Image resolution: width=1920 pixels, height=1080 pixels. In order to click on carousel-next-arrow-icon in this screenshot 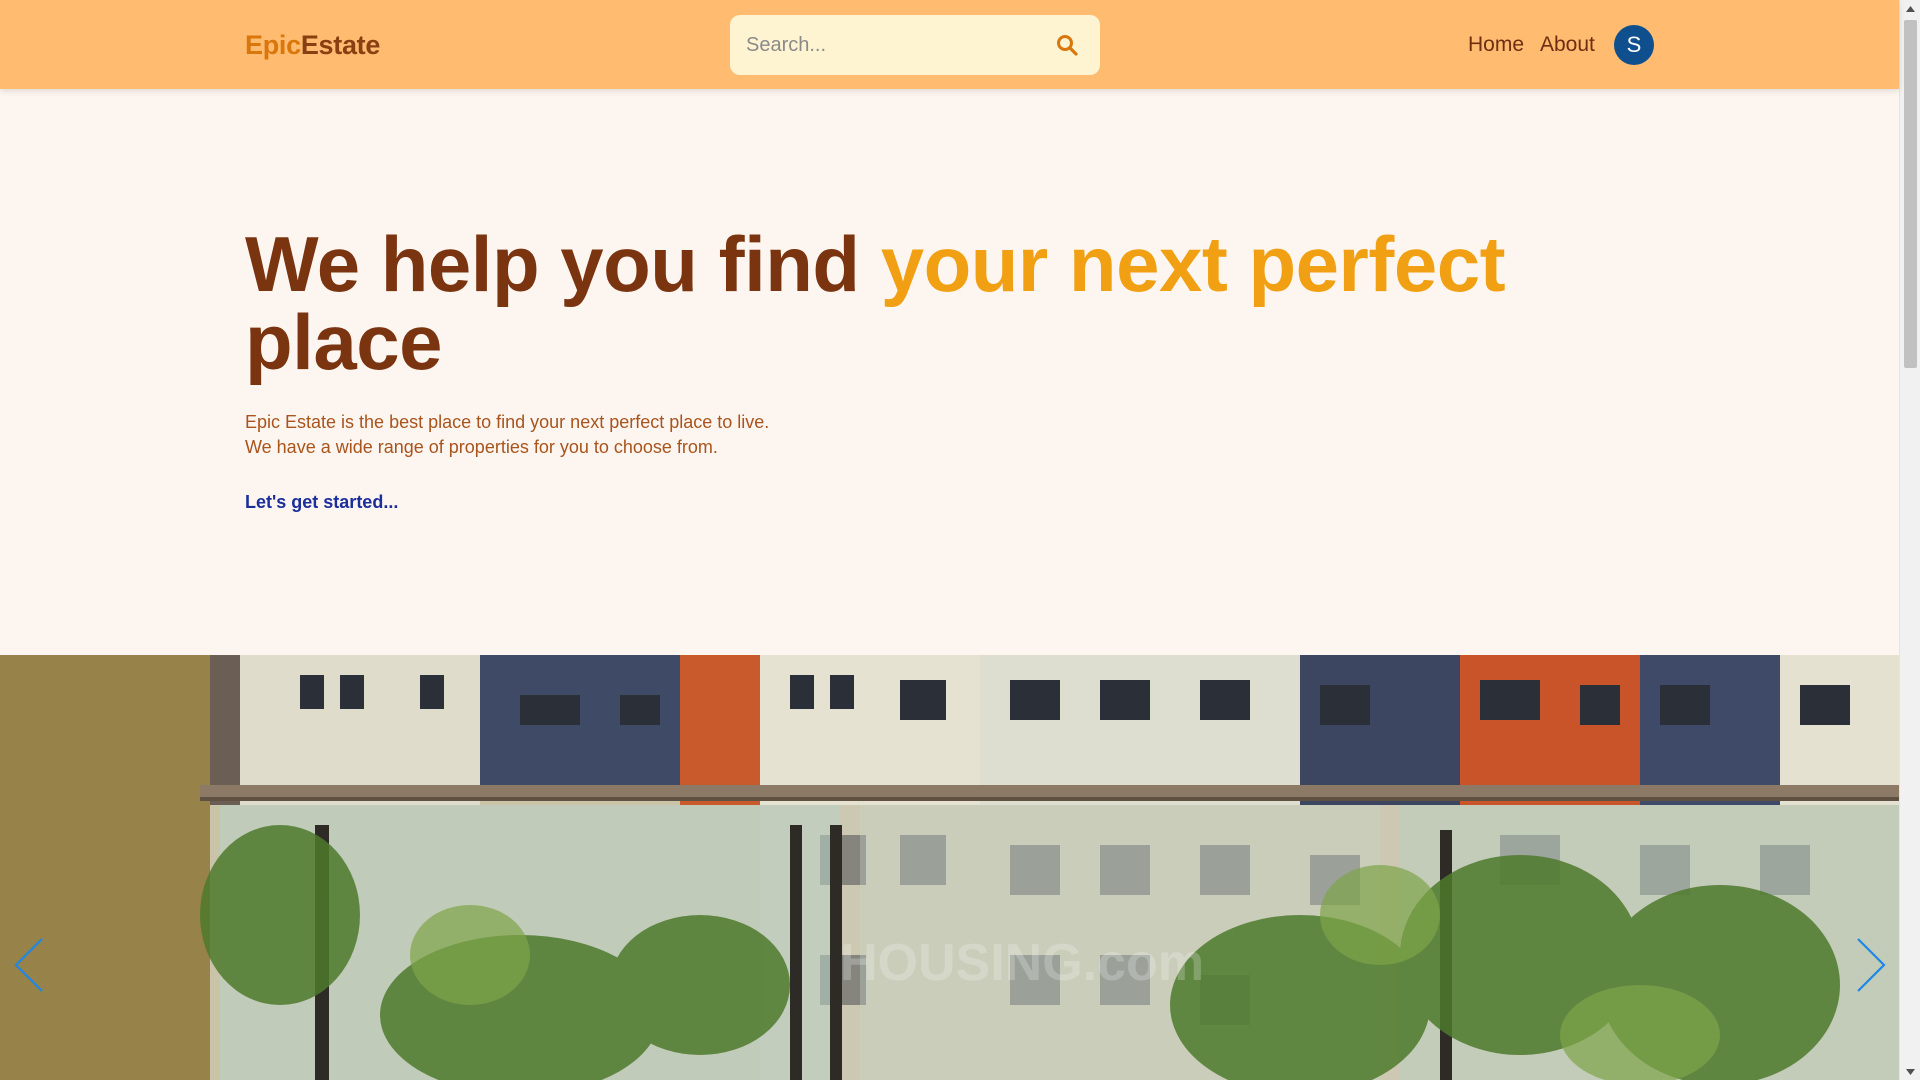, I will do `click(1870, 965)`.